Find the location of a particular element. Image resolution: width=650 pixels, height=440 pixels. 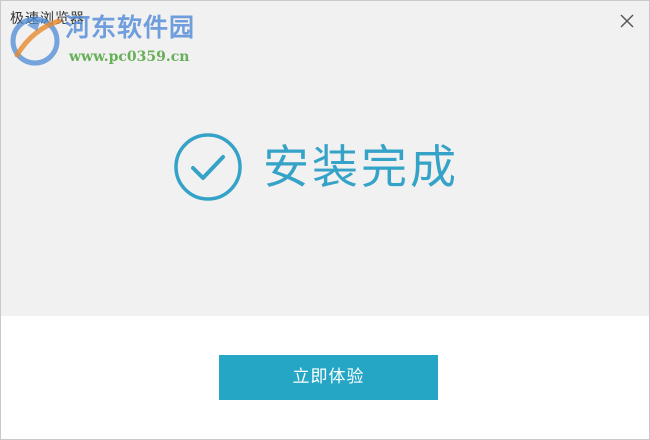

try-now-button: 立即体验 is located at coordinates (328, 377).